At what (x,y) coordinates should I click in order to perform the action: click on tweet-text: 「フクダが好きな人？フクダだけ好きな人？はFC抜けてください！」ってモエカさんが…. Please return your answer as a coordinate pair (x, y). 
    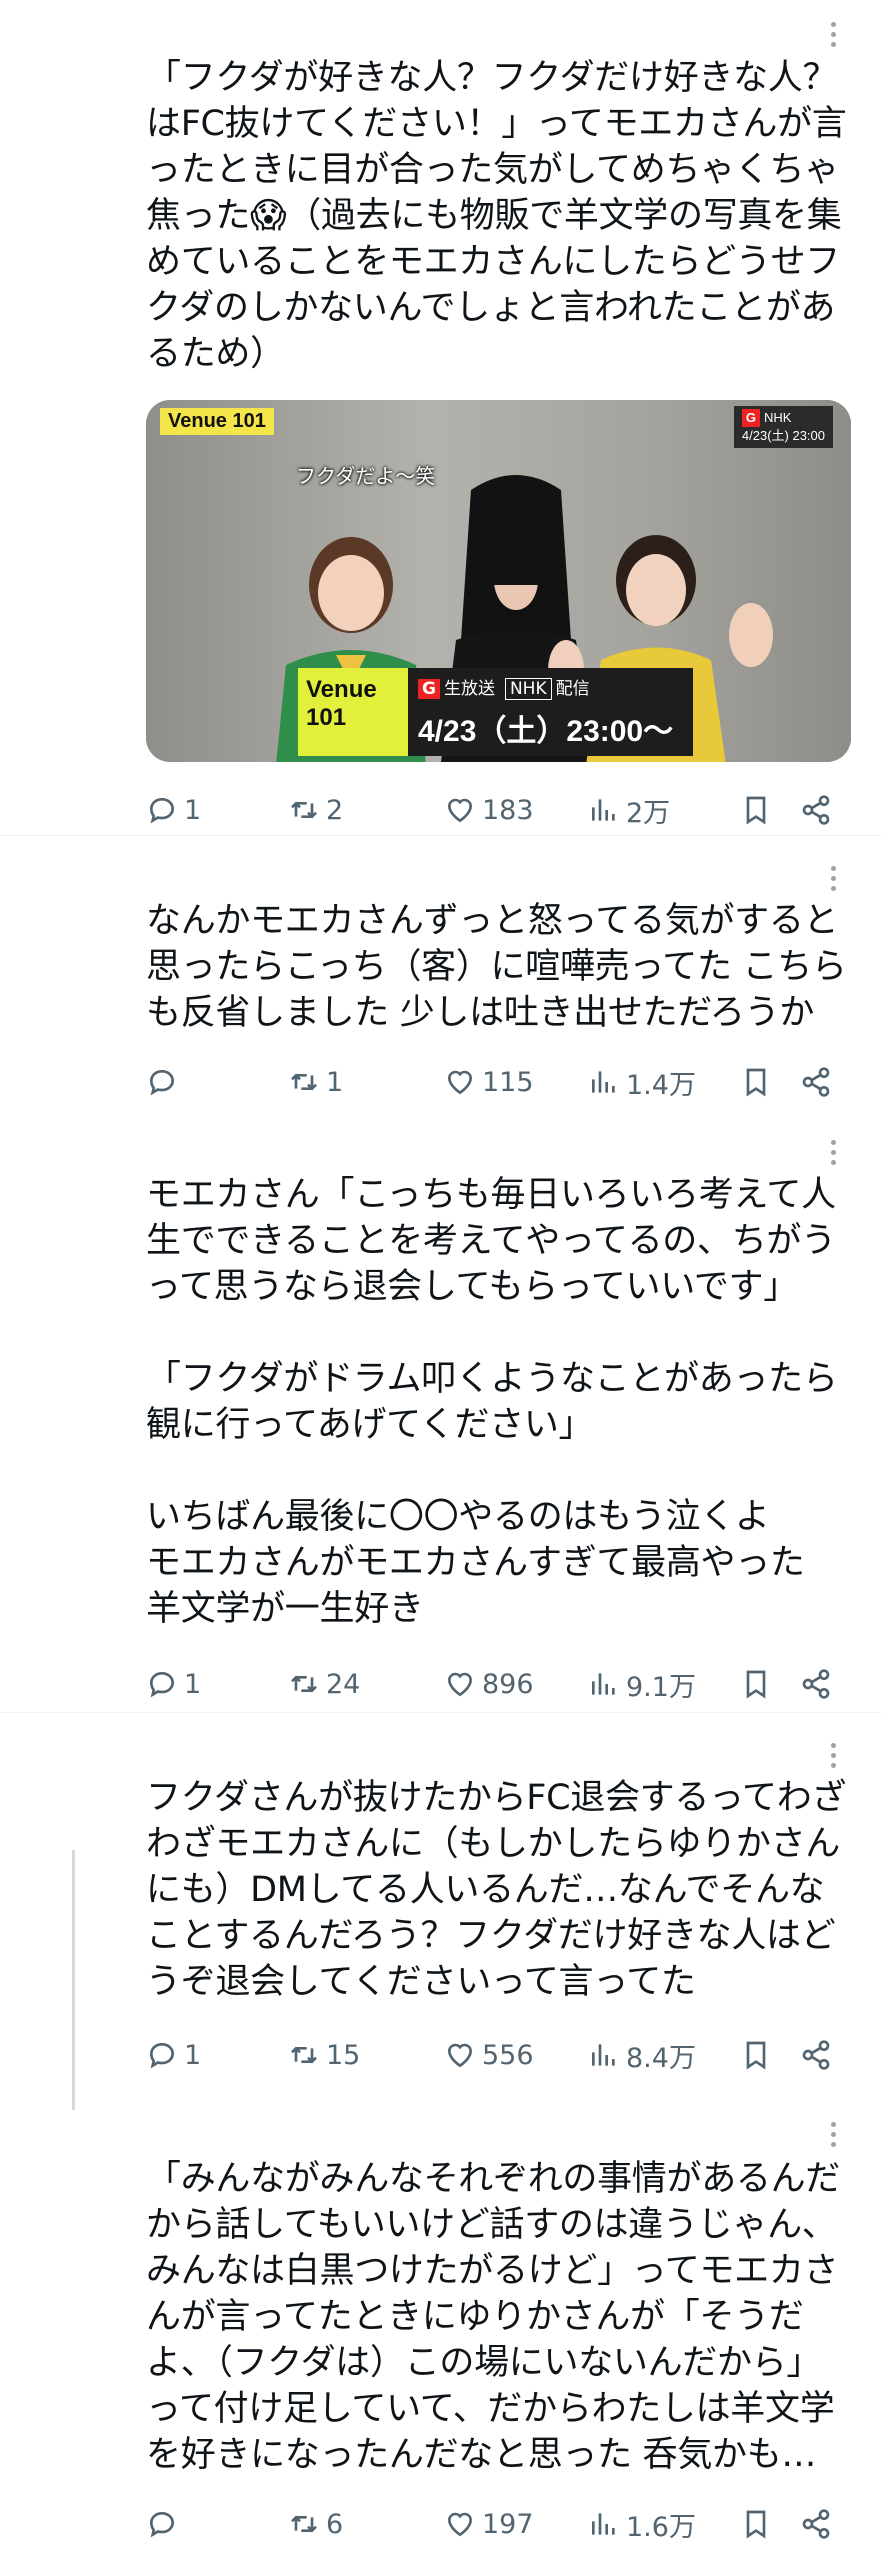
    Looking at the image, I should click on (496, 216).